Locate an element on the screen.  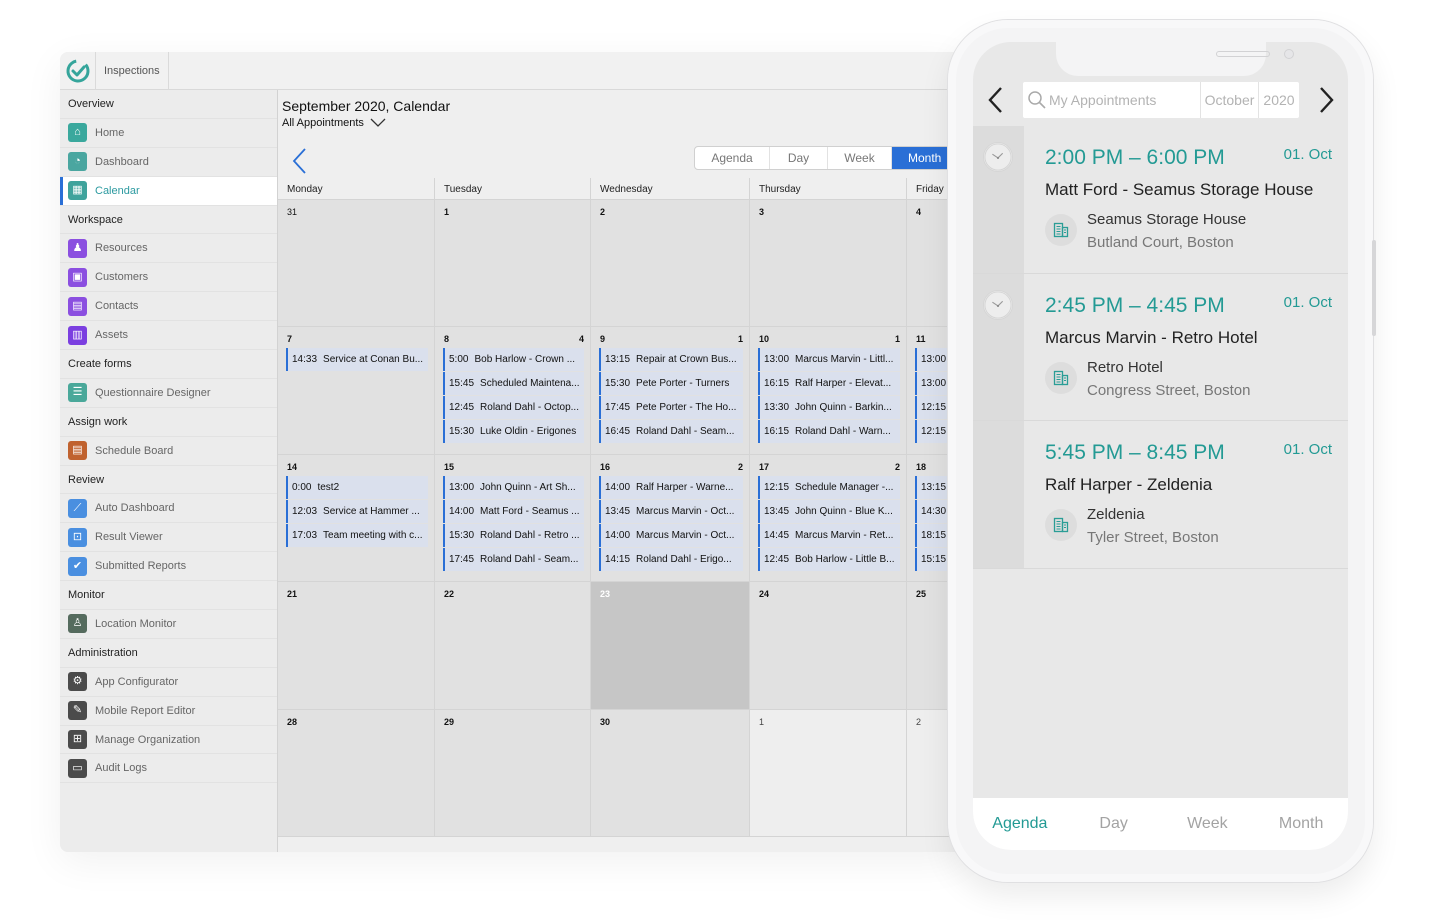
mobile-tab-week: Week is located at coordinates (1208, 824).